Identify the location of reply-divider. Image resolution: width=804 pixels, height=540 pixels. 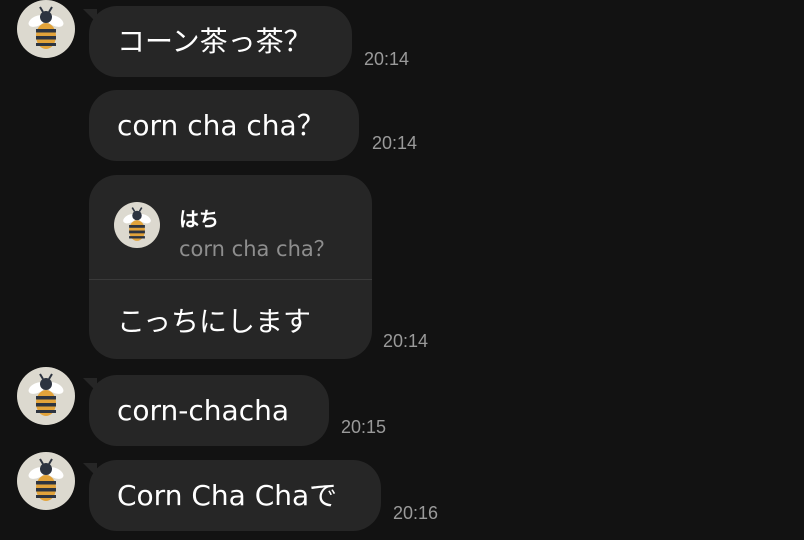
(230, 279).